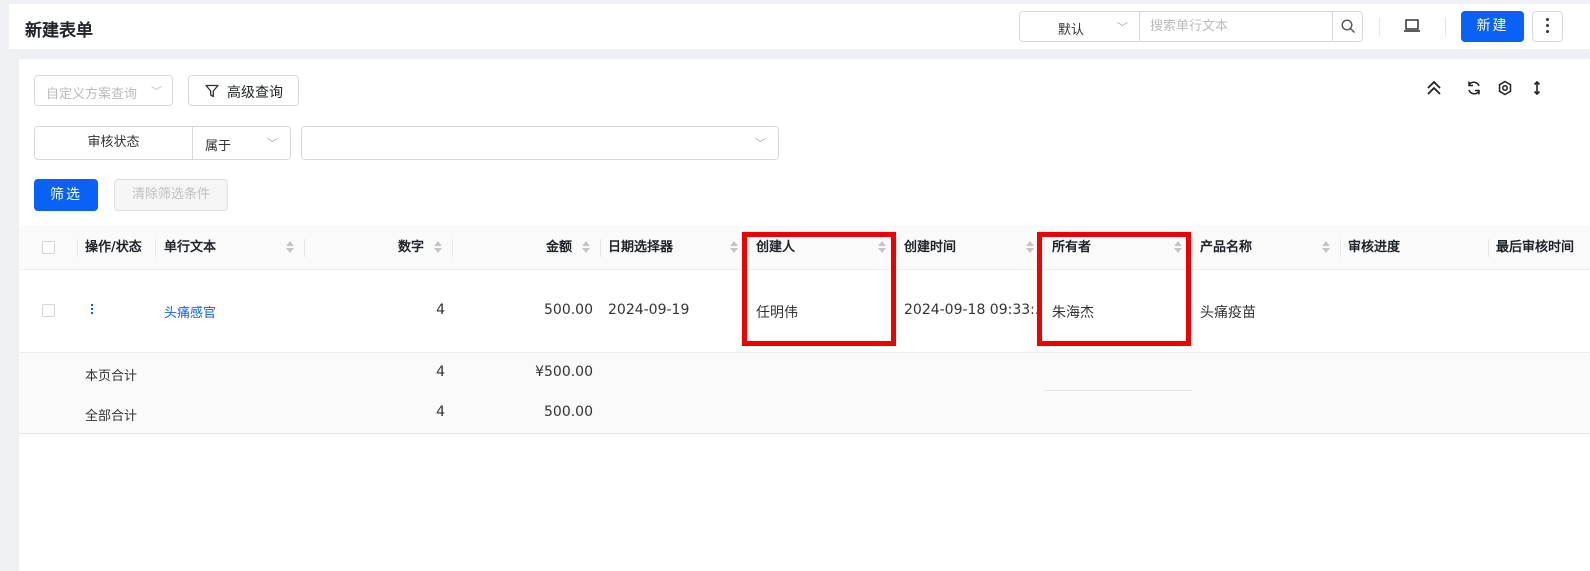 This screenshot has width=1590, height=571. What do you see at coordinates (930, 247) in the screenshot?
I see `column-header-created-time: 创建时间` at bounding box center [930, 247].